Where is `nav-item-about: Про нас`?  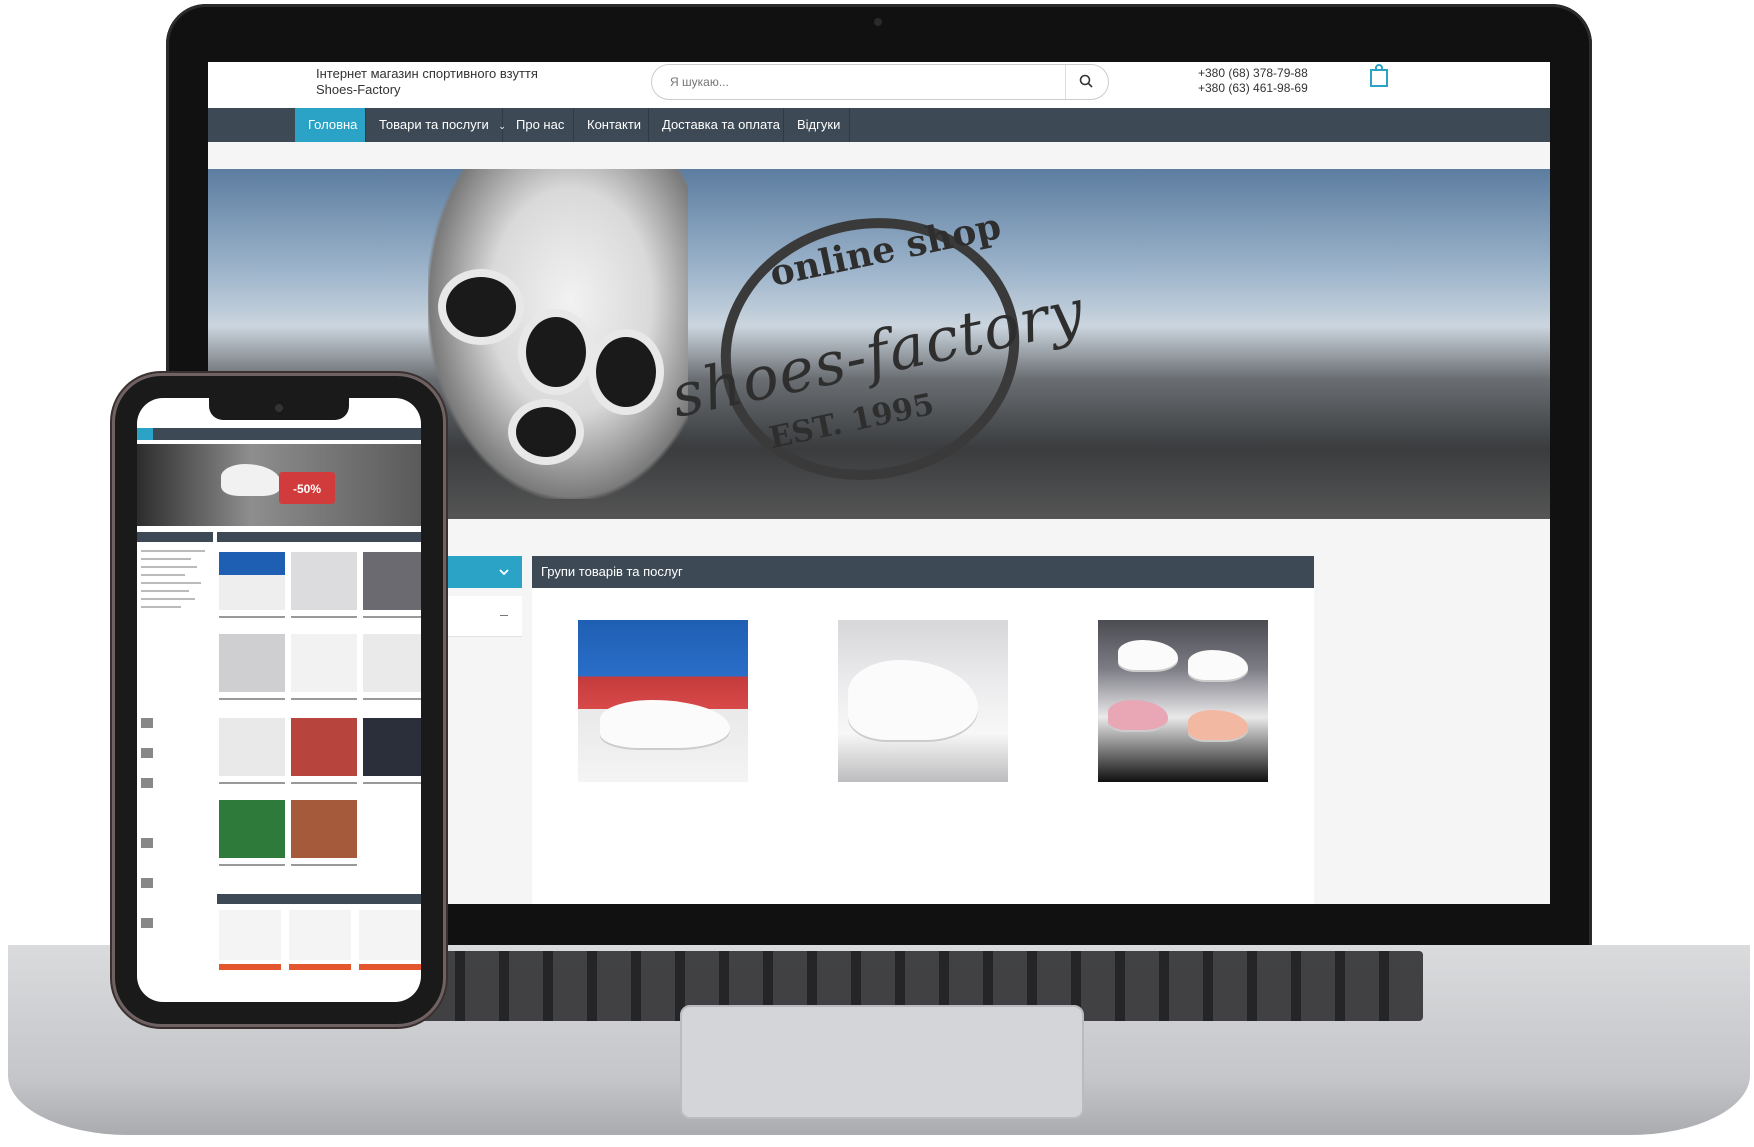
nav-item-about: Про нас is located at coordinates (538, 125).